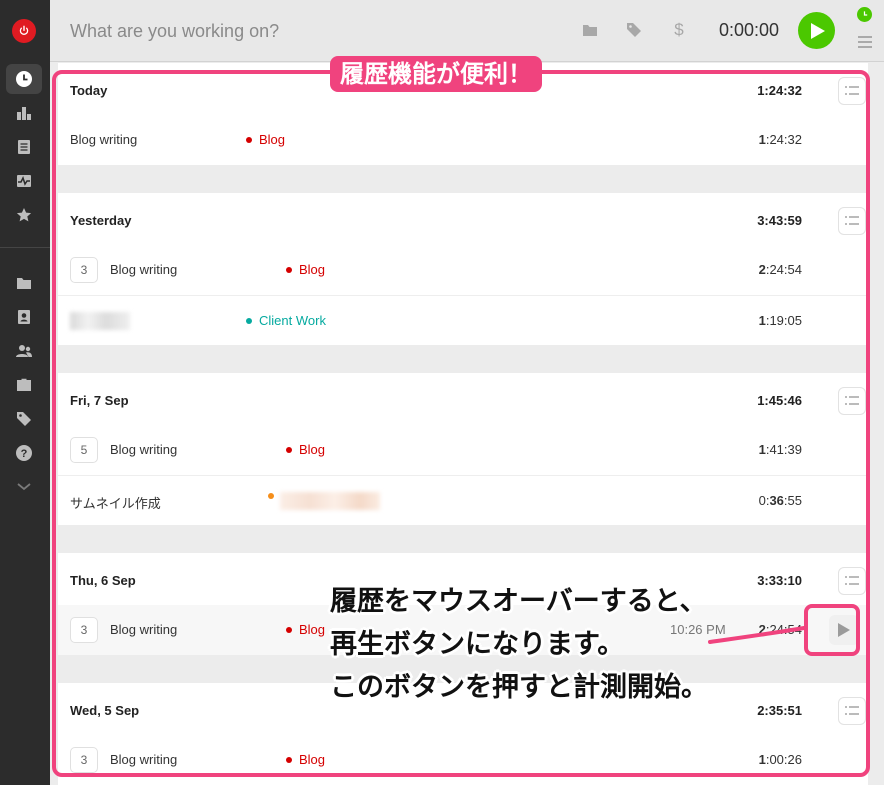 This screenshot has width=884, height=785. I want to click on timer-bar: $ 0:00:00, so click(467, 31).